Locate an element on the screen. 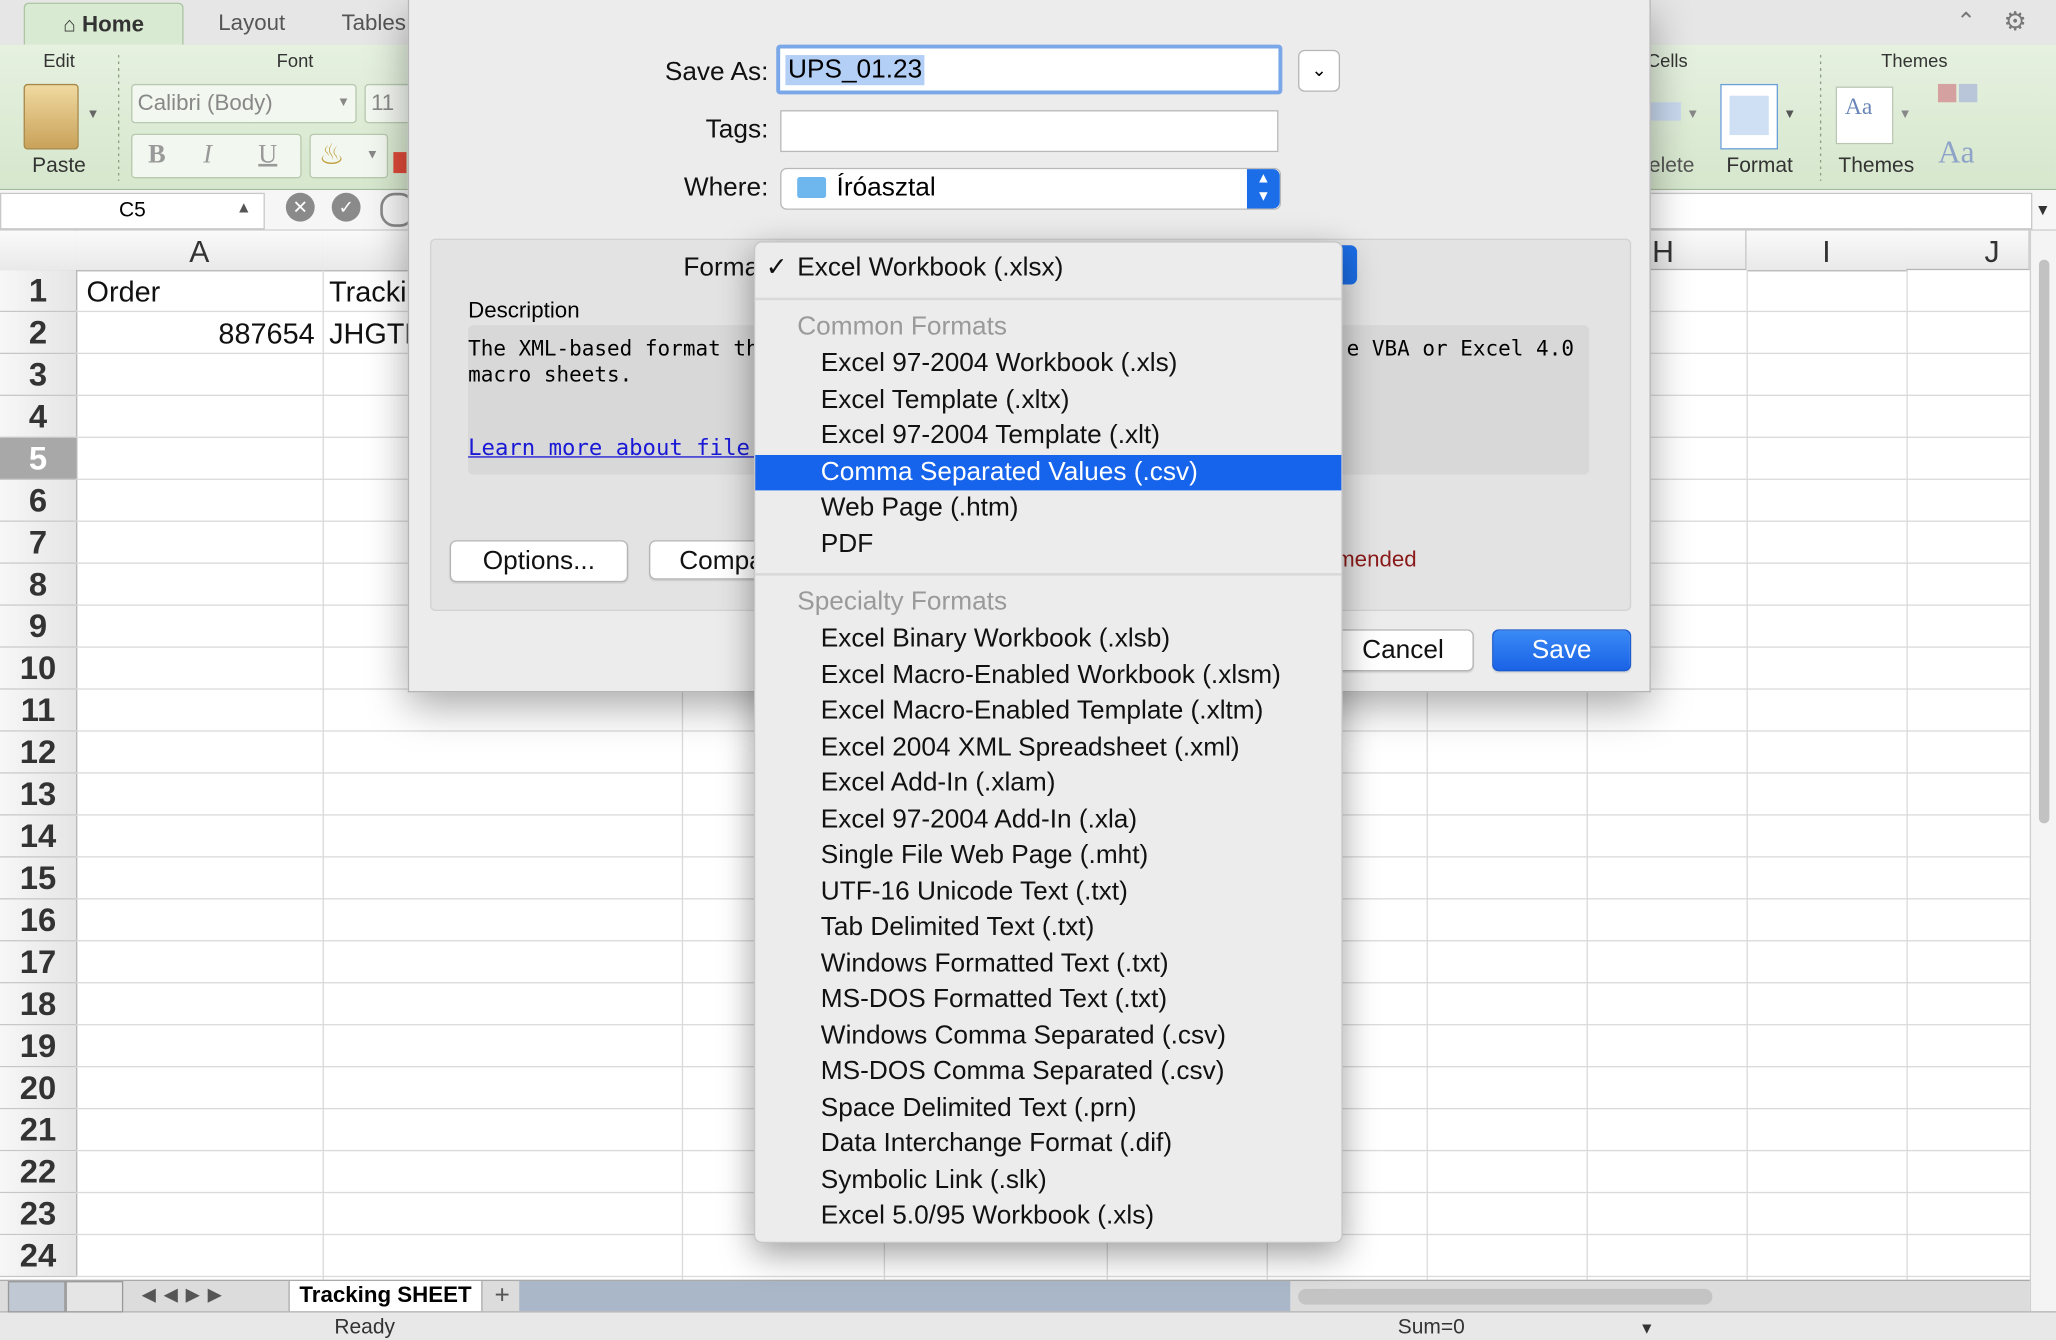  menu-item: UTF-16 Unicode Text (.txt) is located at coordinates (1048, 891).